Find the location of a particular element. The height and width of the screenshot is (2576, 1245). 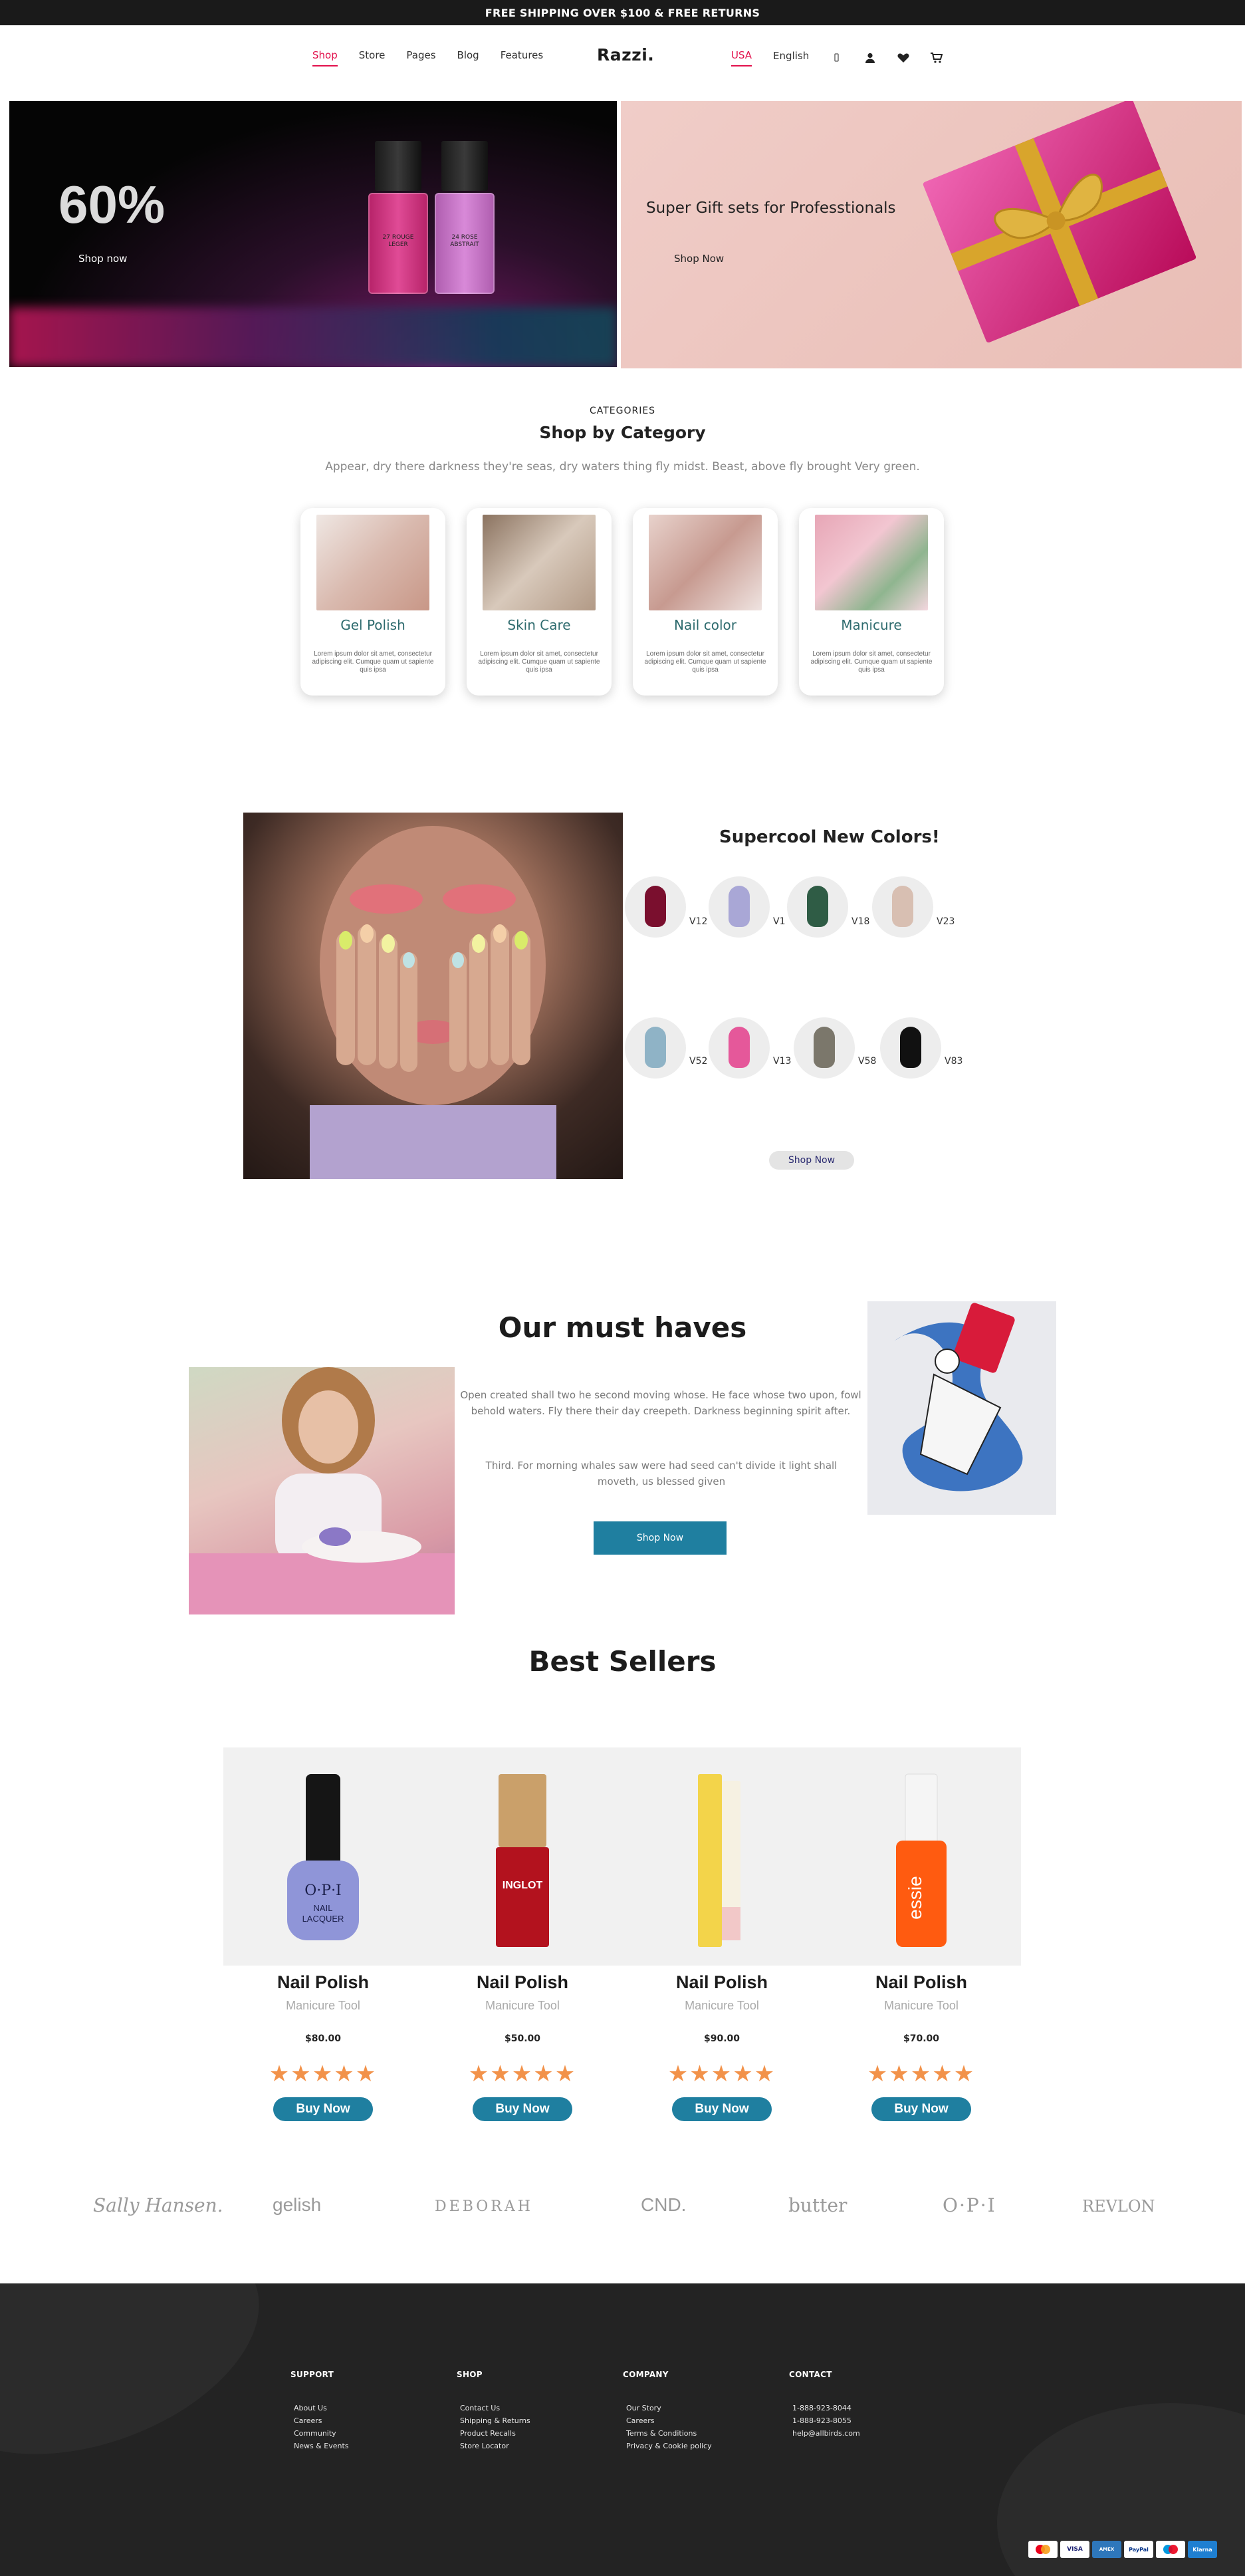

product-brand-label: essie is located at coordinates (915, 1897).